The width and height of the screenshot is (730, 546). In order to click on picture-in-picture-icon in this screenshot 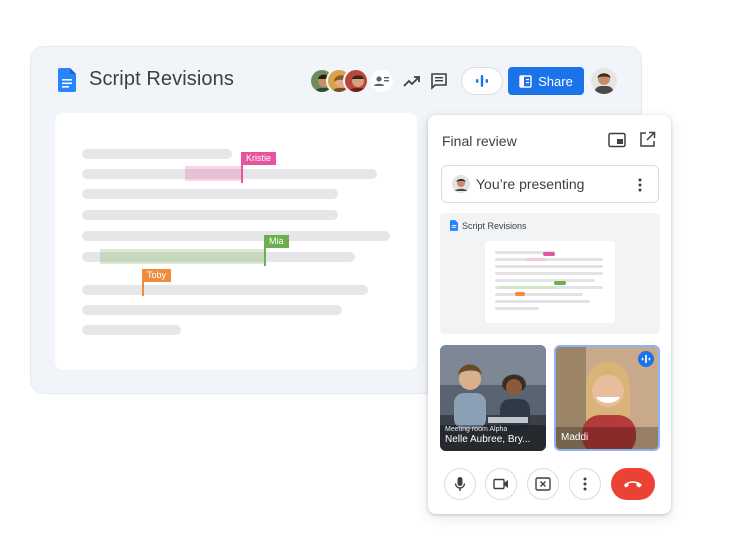, I will do `click(617, 140)`.